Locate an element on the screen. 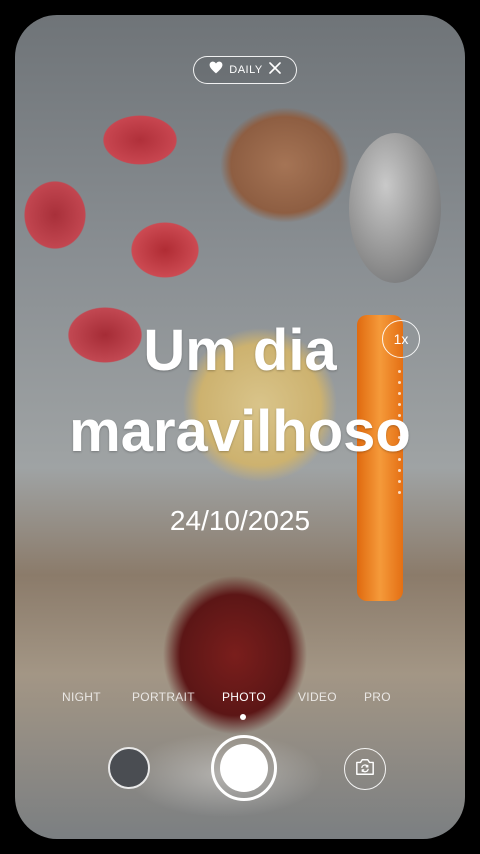 The height and width of the screenshot is (854, 480). zoom-slider-track is located at coordinates (399, 440).